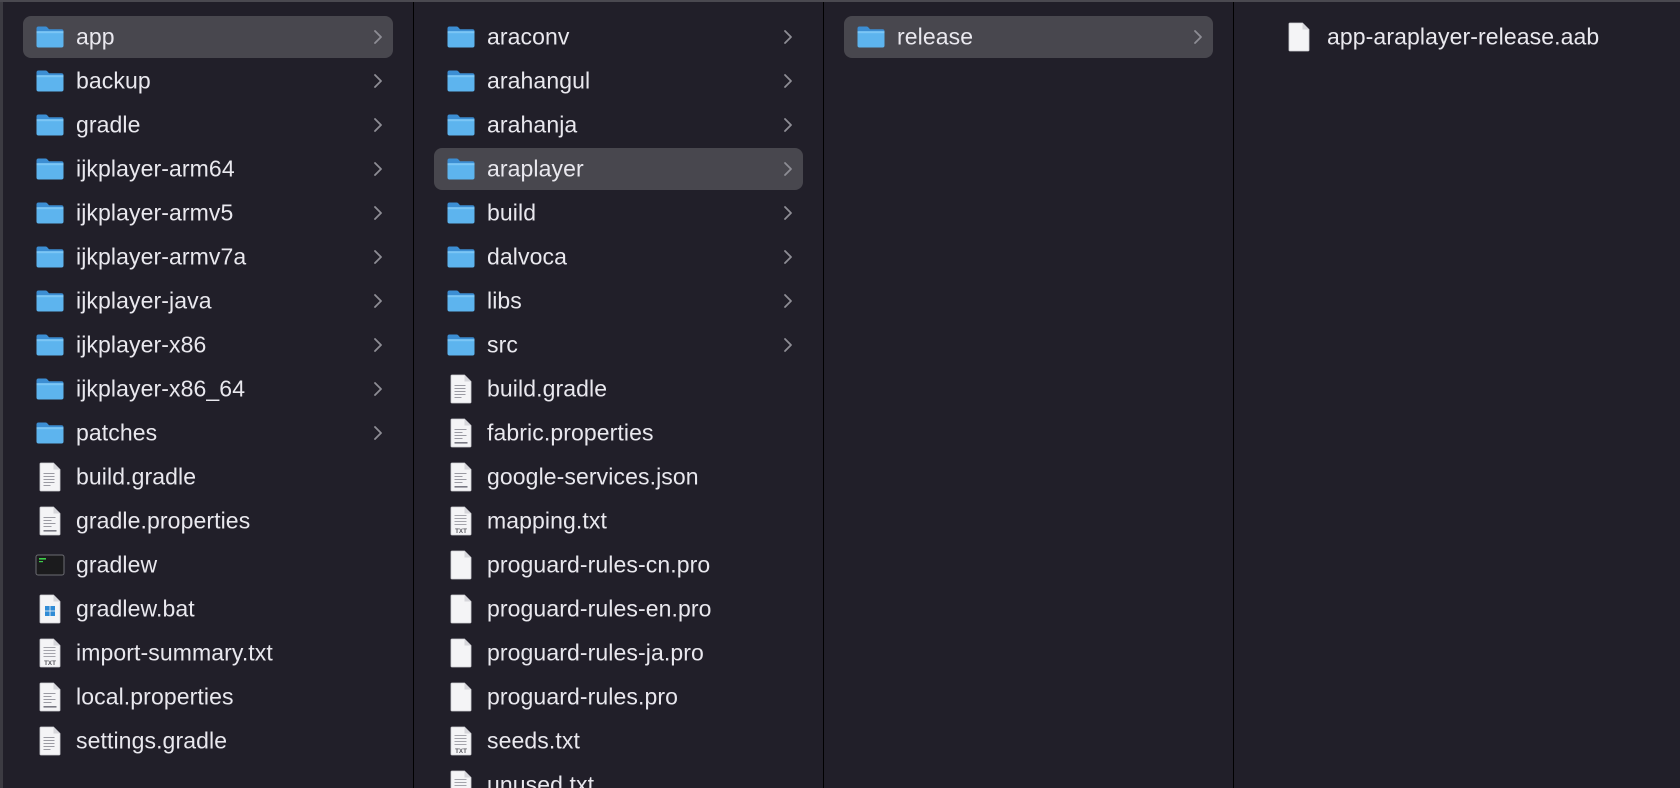  I want to click on folder-row: ijkplayer-java, so click(208, 301).